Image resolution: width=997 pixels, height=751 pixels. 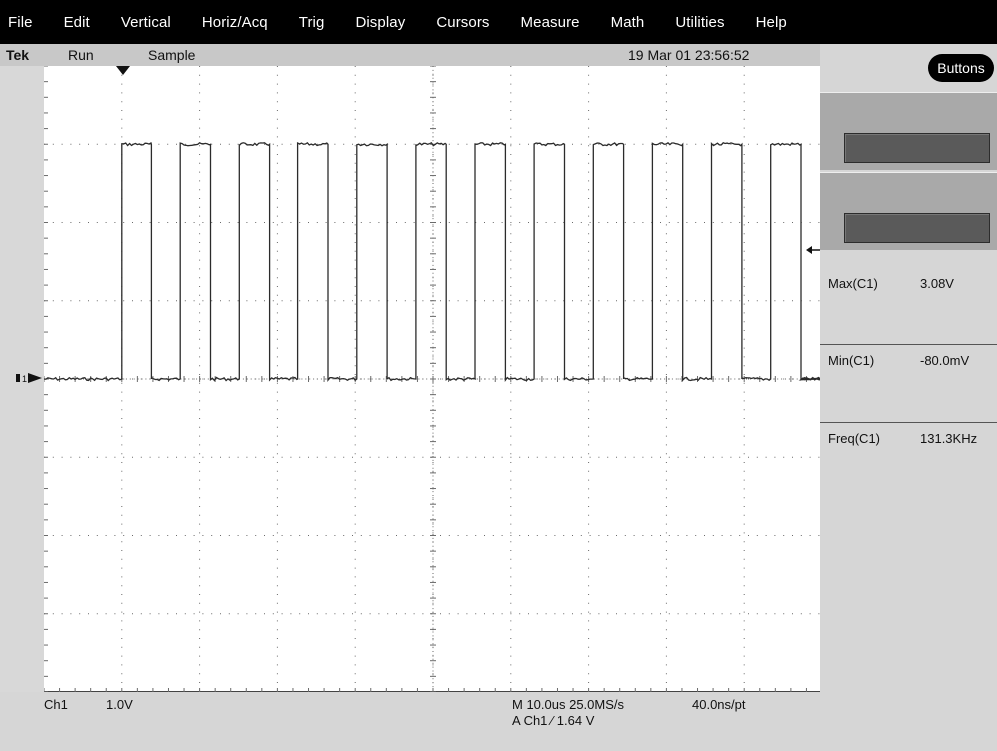 I want to click on record-resolution-label: 40.0ns/pt, so click(x=719, y=704).